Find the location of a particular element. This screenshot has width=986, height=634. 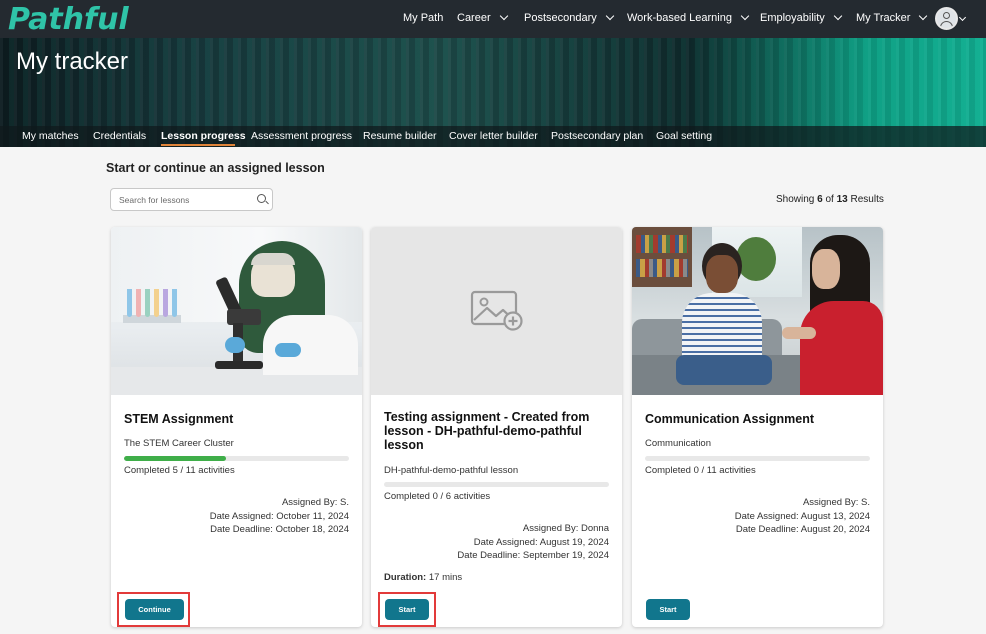

tab-my-matches: My matches is located at coordinates (50, 136).